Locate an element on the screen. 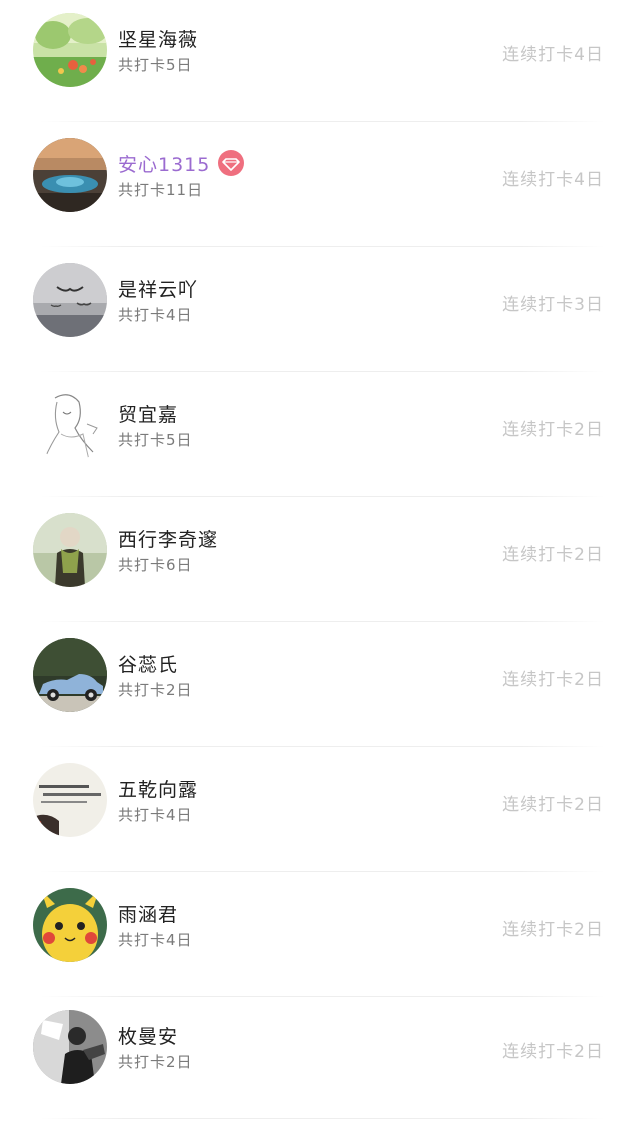 The width and height of the screenshot is (640, 1125). username: 谷蕊氏 is located at coordinates (148, 664).